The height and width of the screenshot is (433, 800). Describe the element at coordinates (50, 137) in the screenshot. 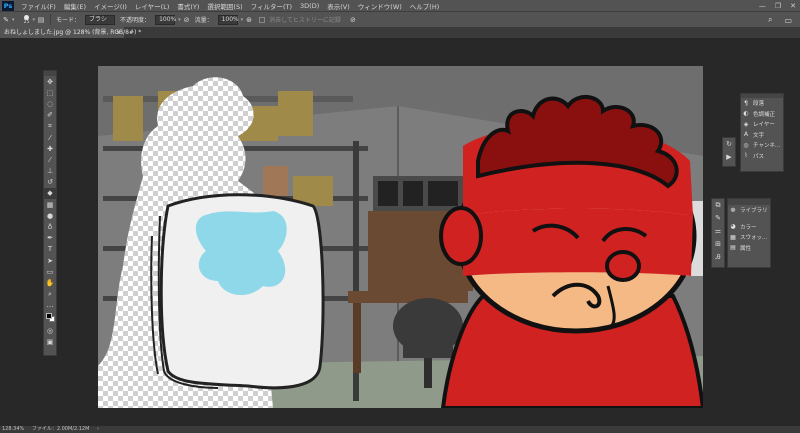

I see `eyedropper-icon: ⁄` at that location.